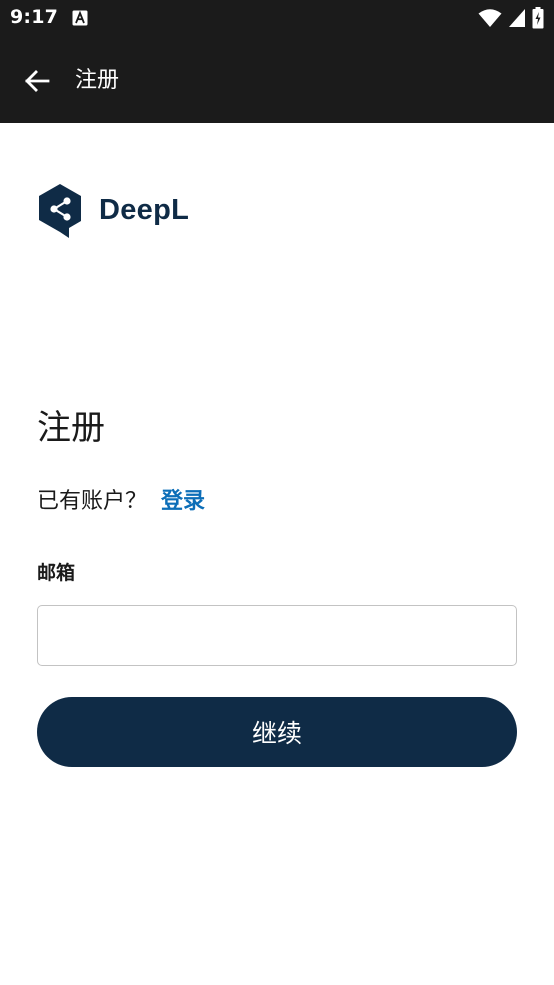 This screenshot has height=985, width=554. What do you see at coordinates (92, 501) in the screenshot?
I see `signin-prompt: 已有账户？` at bounding box center [92, 501].